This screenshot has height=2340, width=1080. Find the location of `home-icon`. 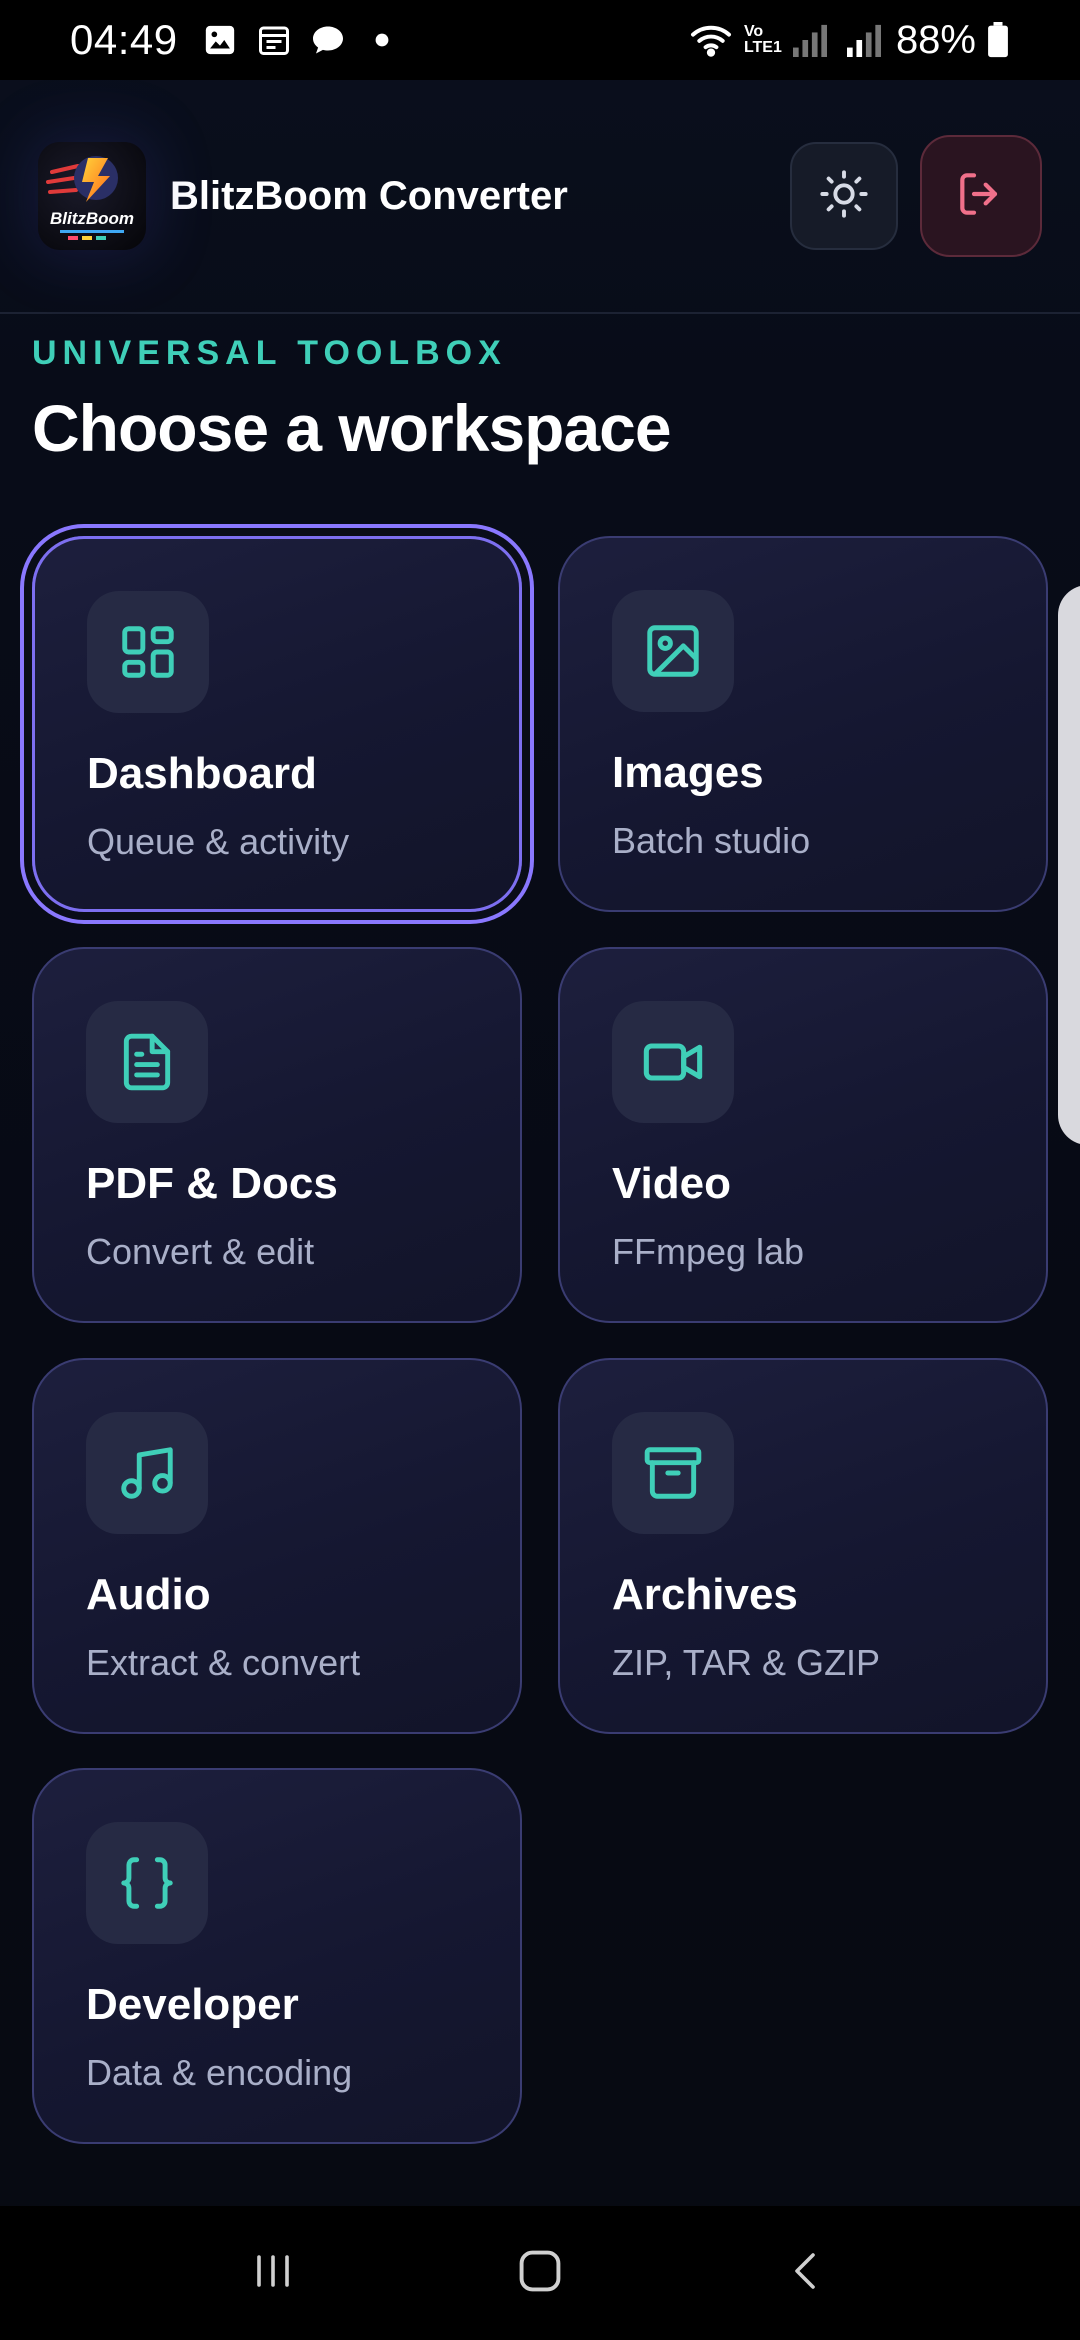

home-icon is located at coordinates (540, 2273).